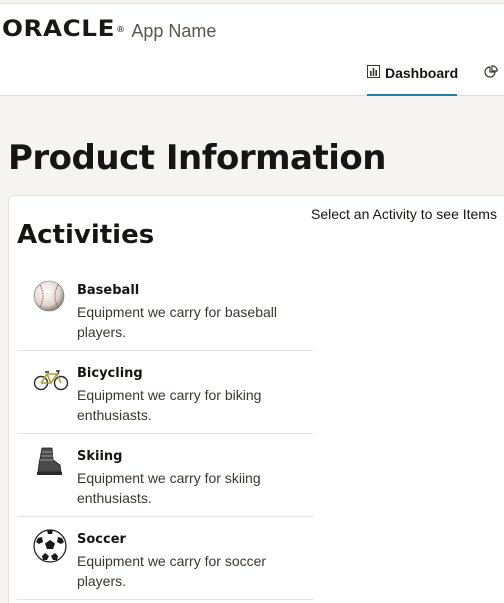 The width and height of the screenshot is (504, 603). I want to click on app-name: App Name, so click(174, 31).